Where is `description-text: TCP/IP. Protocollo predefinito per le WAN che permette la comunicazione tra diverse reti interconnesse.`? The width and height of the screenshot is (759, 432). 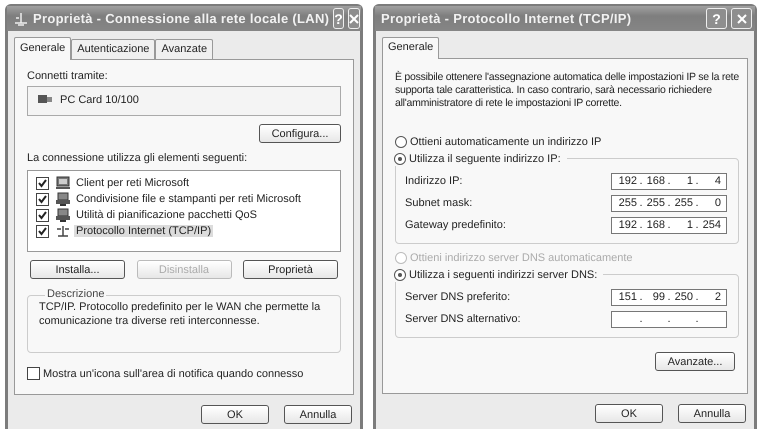
description-text: TCP/IP. Protocollo predefinito per le WAN che permette la comunicazione tra diverse reti interconnesse. is located at coordinates (180, 314).